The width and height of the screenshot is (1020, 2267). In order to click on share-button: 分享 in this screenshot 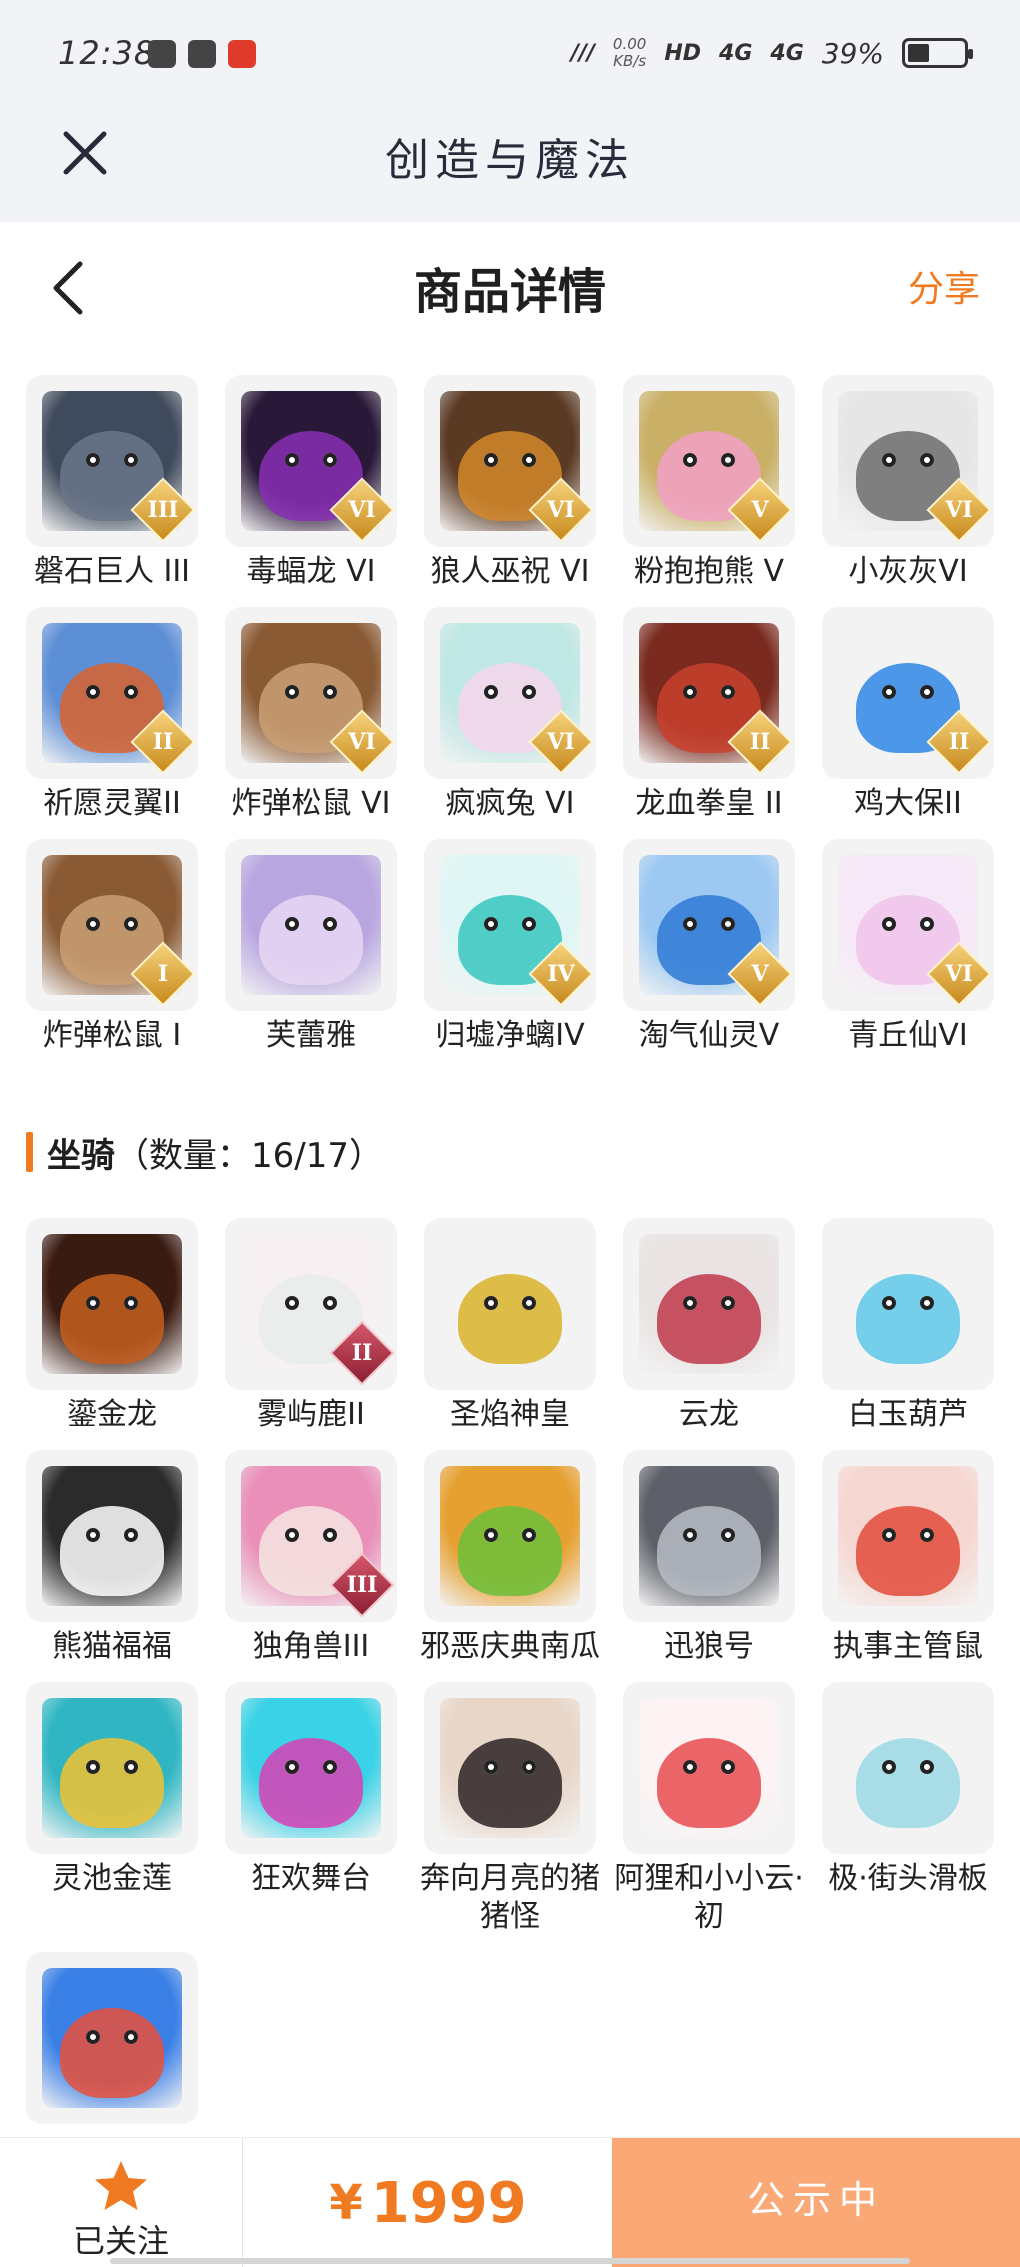, I will do `click(944, 286)`.